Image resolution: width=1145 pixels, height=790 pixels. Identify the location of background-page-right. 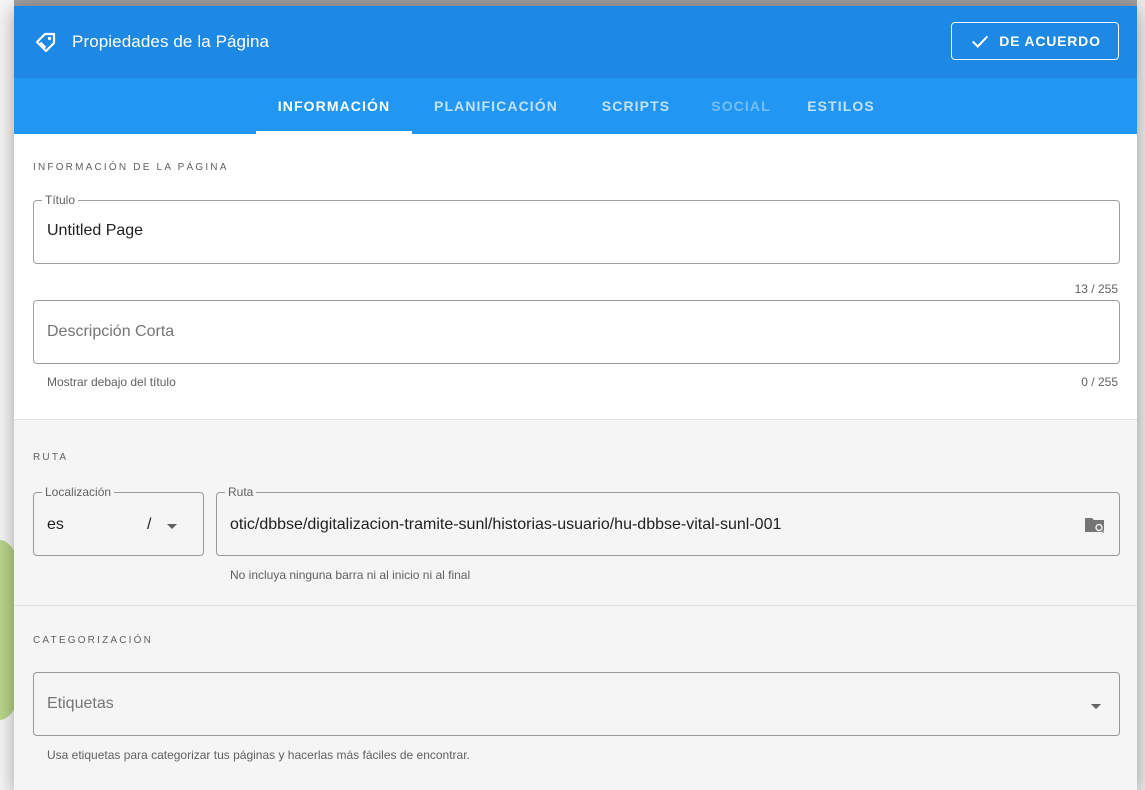
(1141, 395).